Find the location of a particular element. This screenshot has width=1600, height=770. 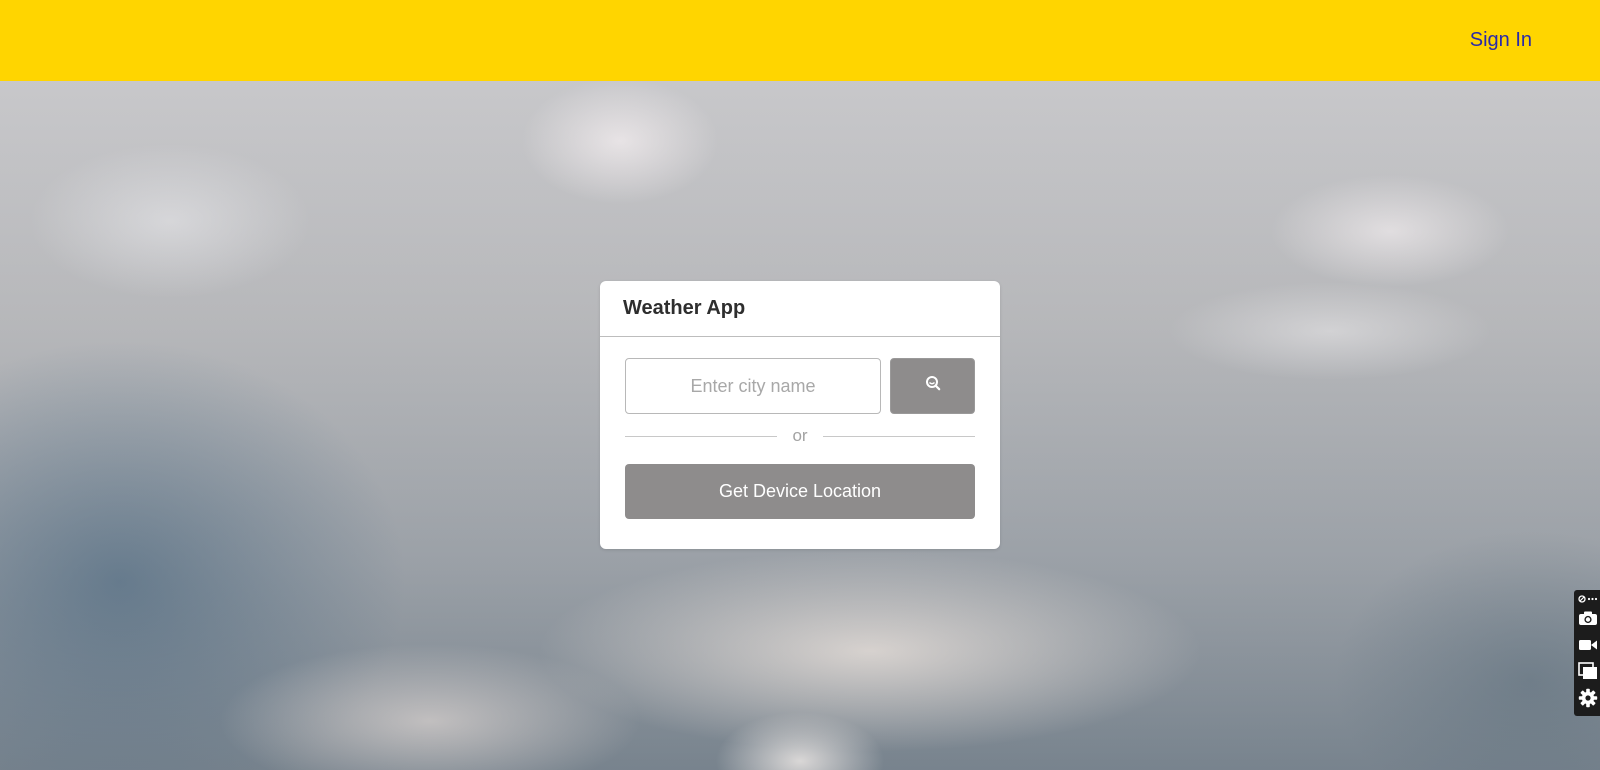

video-icon is located at coordinates (1587, 644).